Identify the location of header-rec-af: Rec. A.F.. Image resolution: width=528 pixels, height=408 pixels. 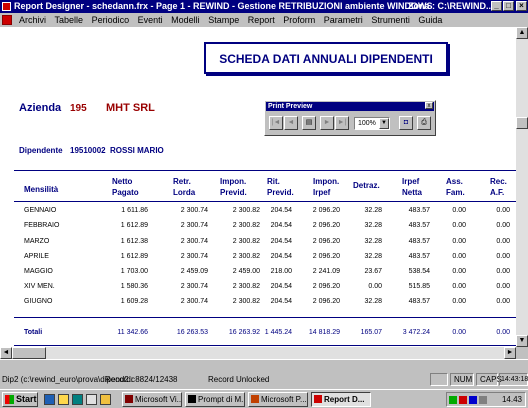
(498, 187).